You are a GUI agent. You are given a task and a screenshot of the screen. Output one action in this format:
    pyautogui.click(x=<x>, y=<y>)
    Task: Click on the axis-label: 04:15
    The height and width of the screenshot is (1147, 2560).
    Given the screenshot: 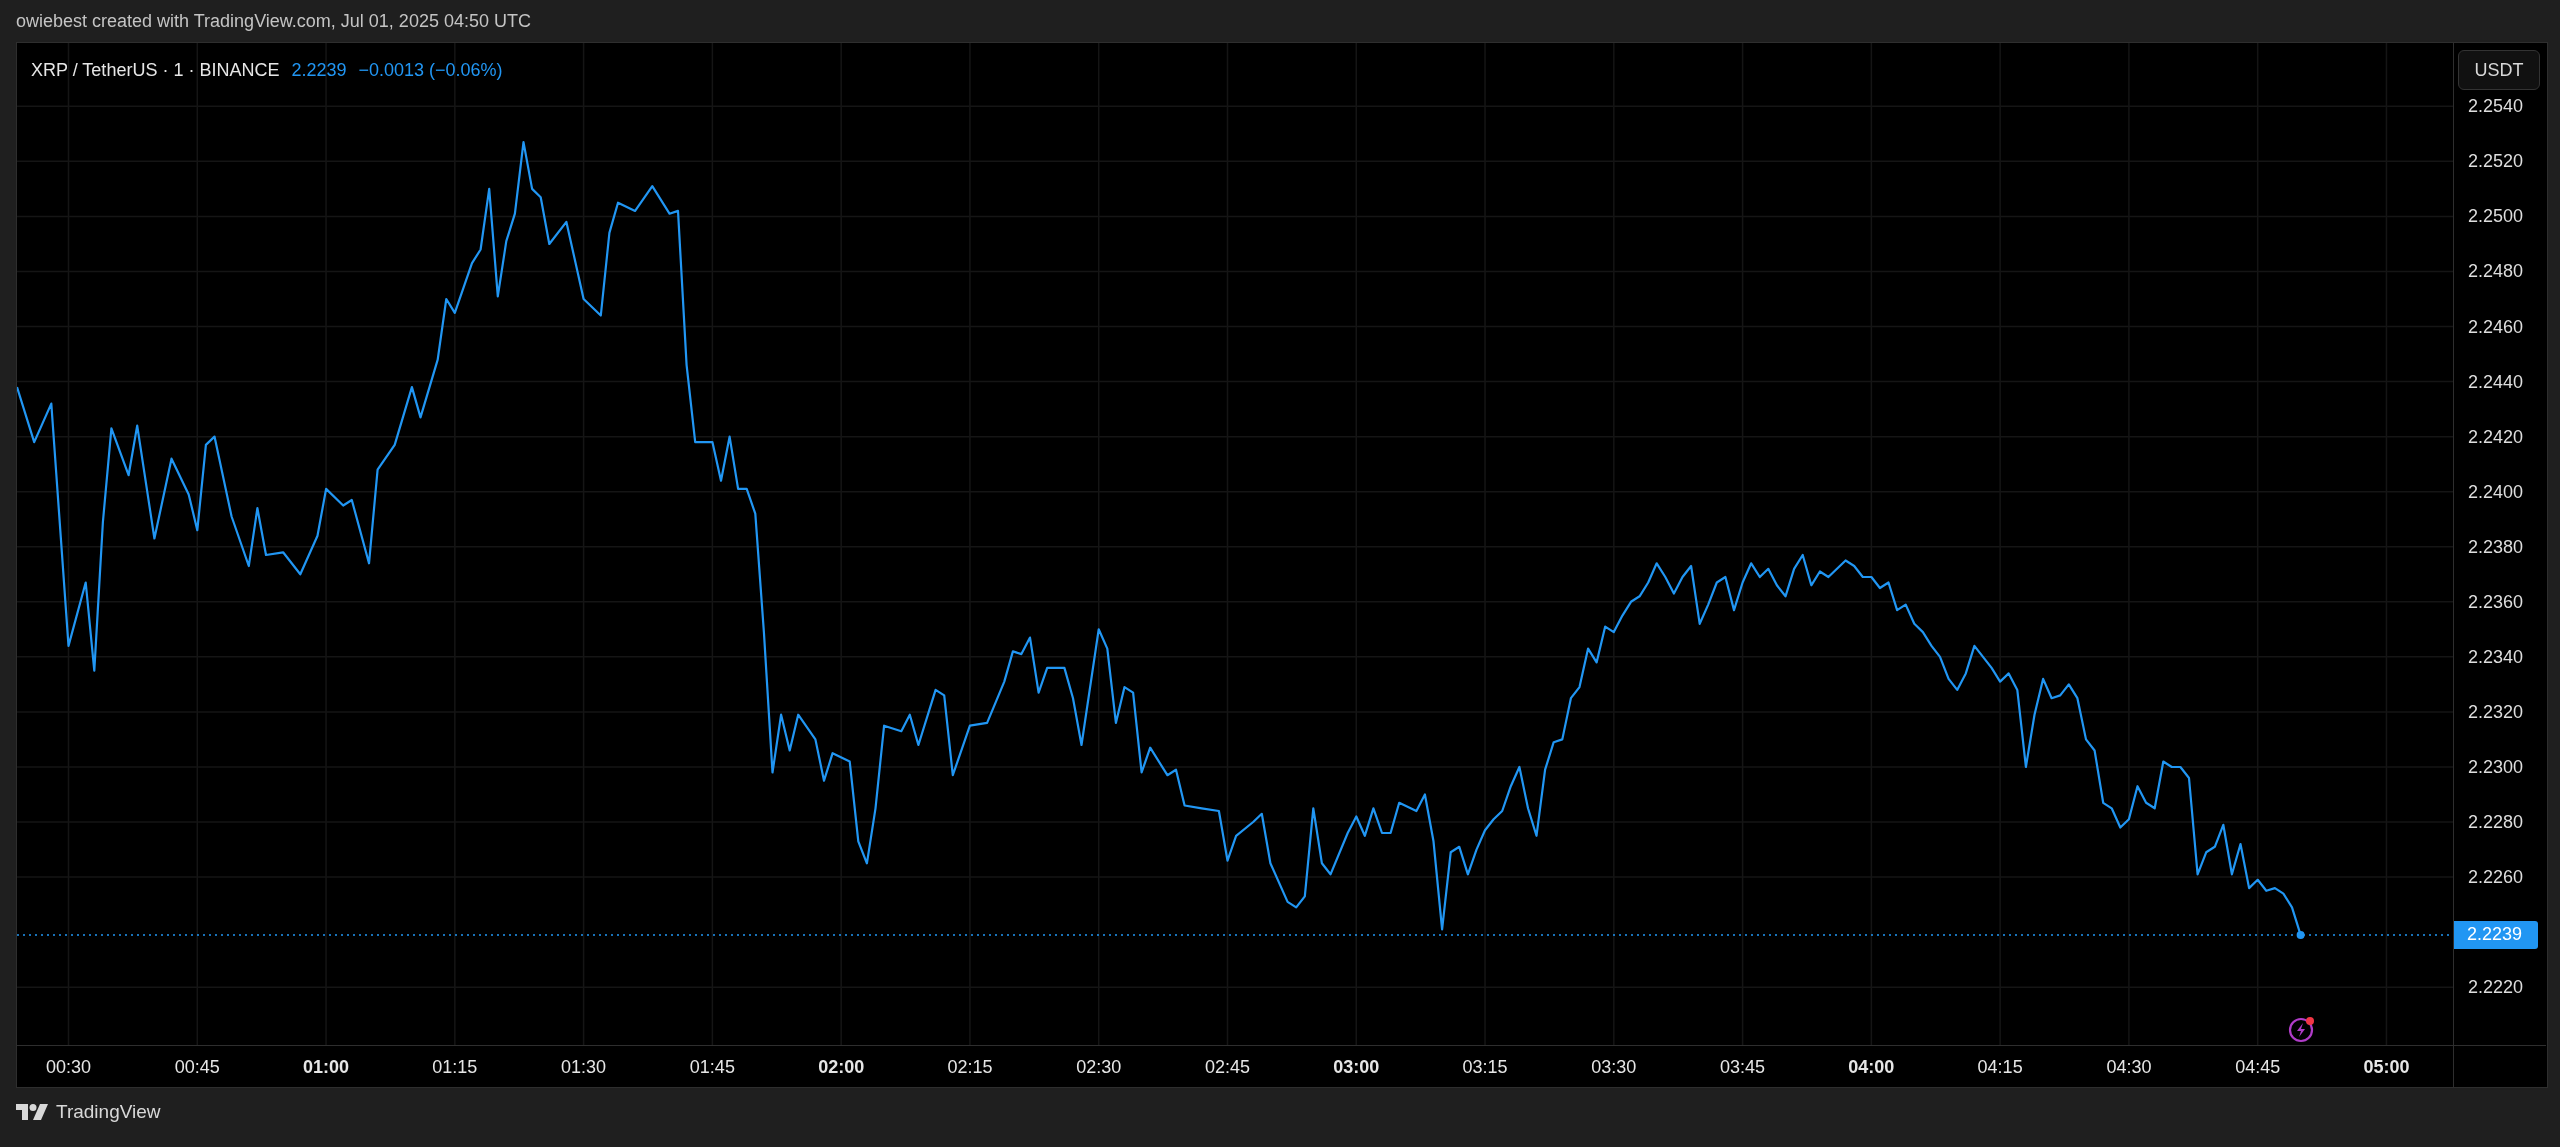 What is the action you would take?
    pyautogui.click(x=2000, y=1067)
    